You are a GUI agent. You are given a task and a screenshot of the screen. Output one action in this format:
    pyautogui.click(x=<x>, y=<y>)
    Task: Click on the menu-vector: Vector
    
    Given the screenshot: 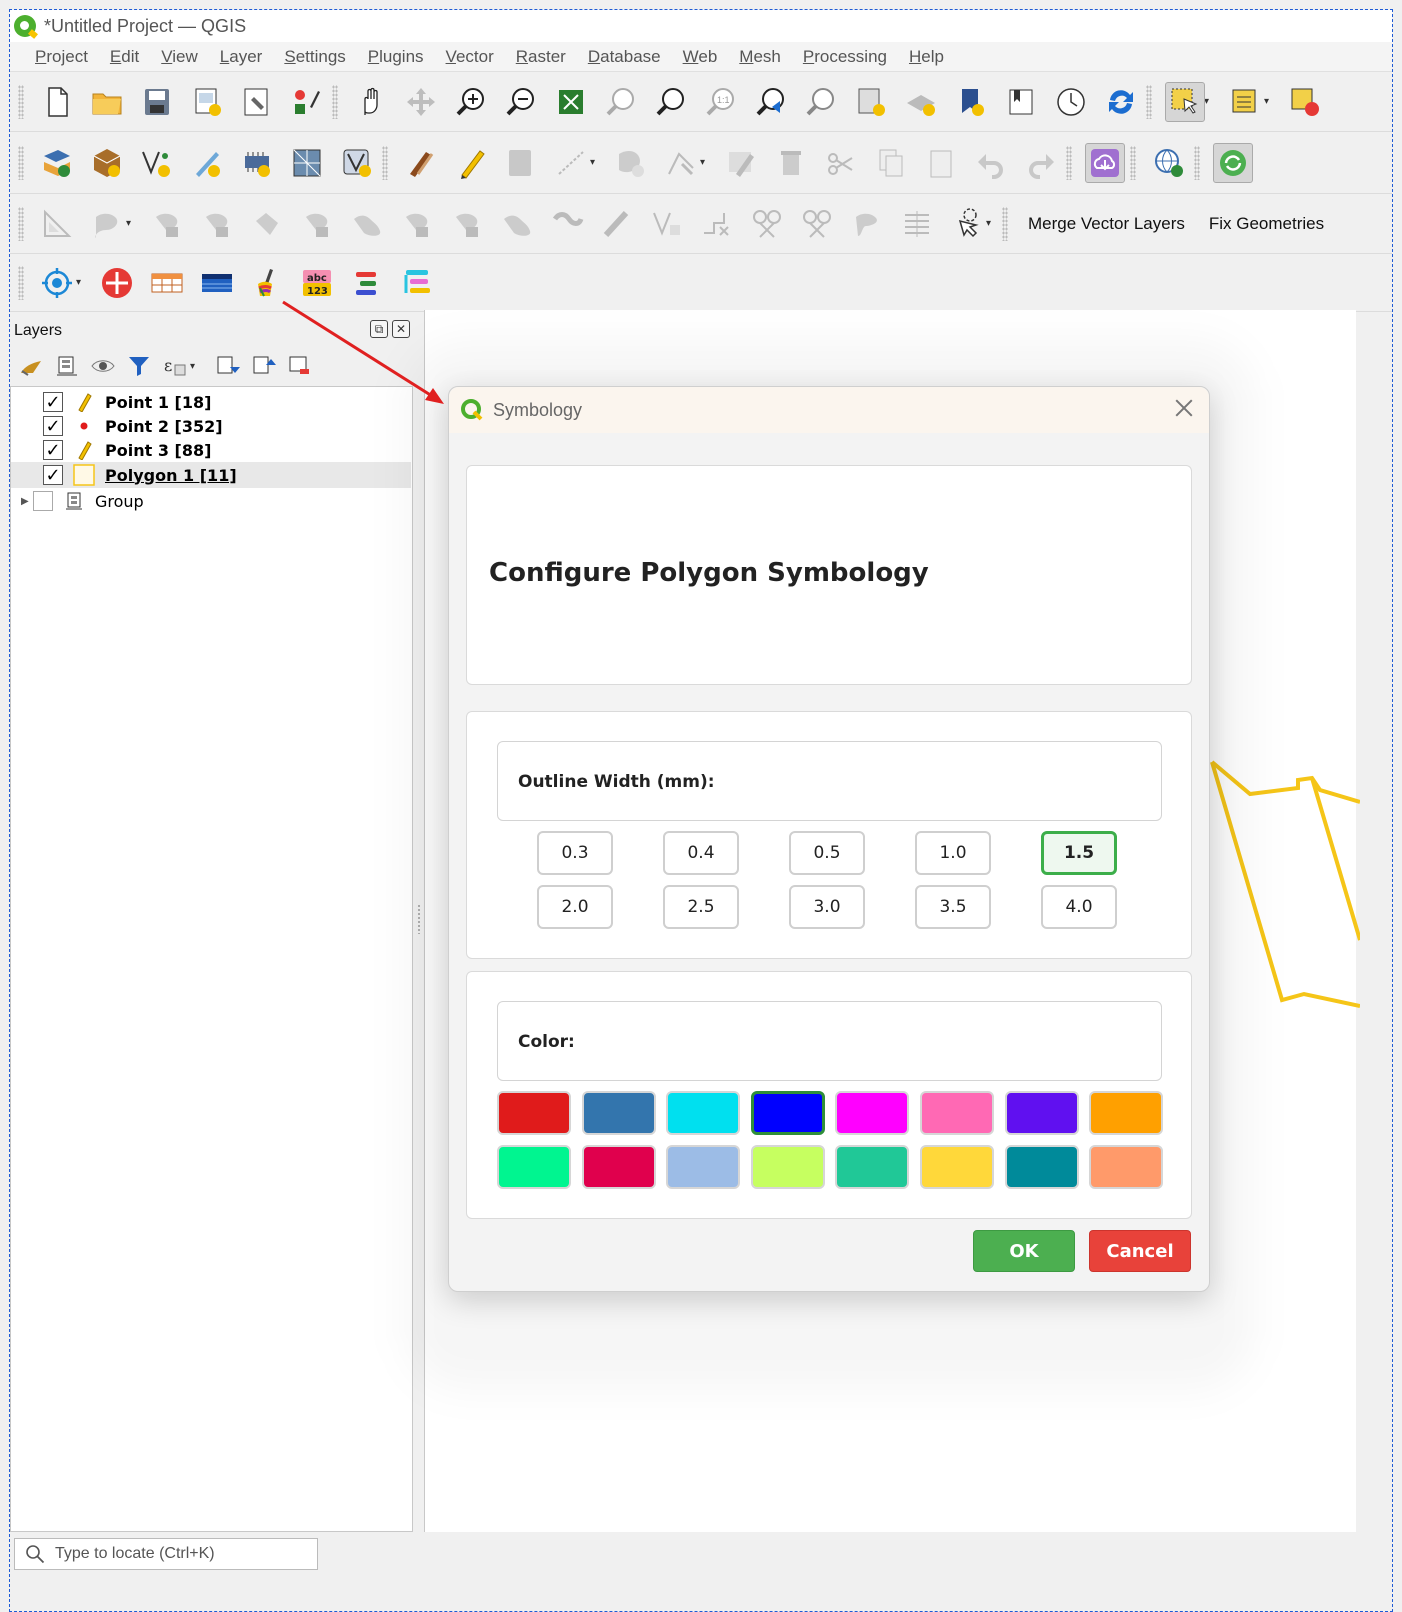 What is the action you would take?
    pyautogui.click(x=470, y=57)
    